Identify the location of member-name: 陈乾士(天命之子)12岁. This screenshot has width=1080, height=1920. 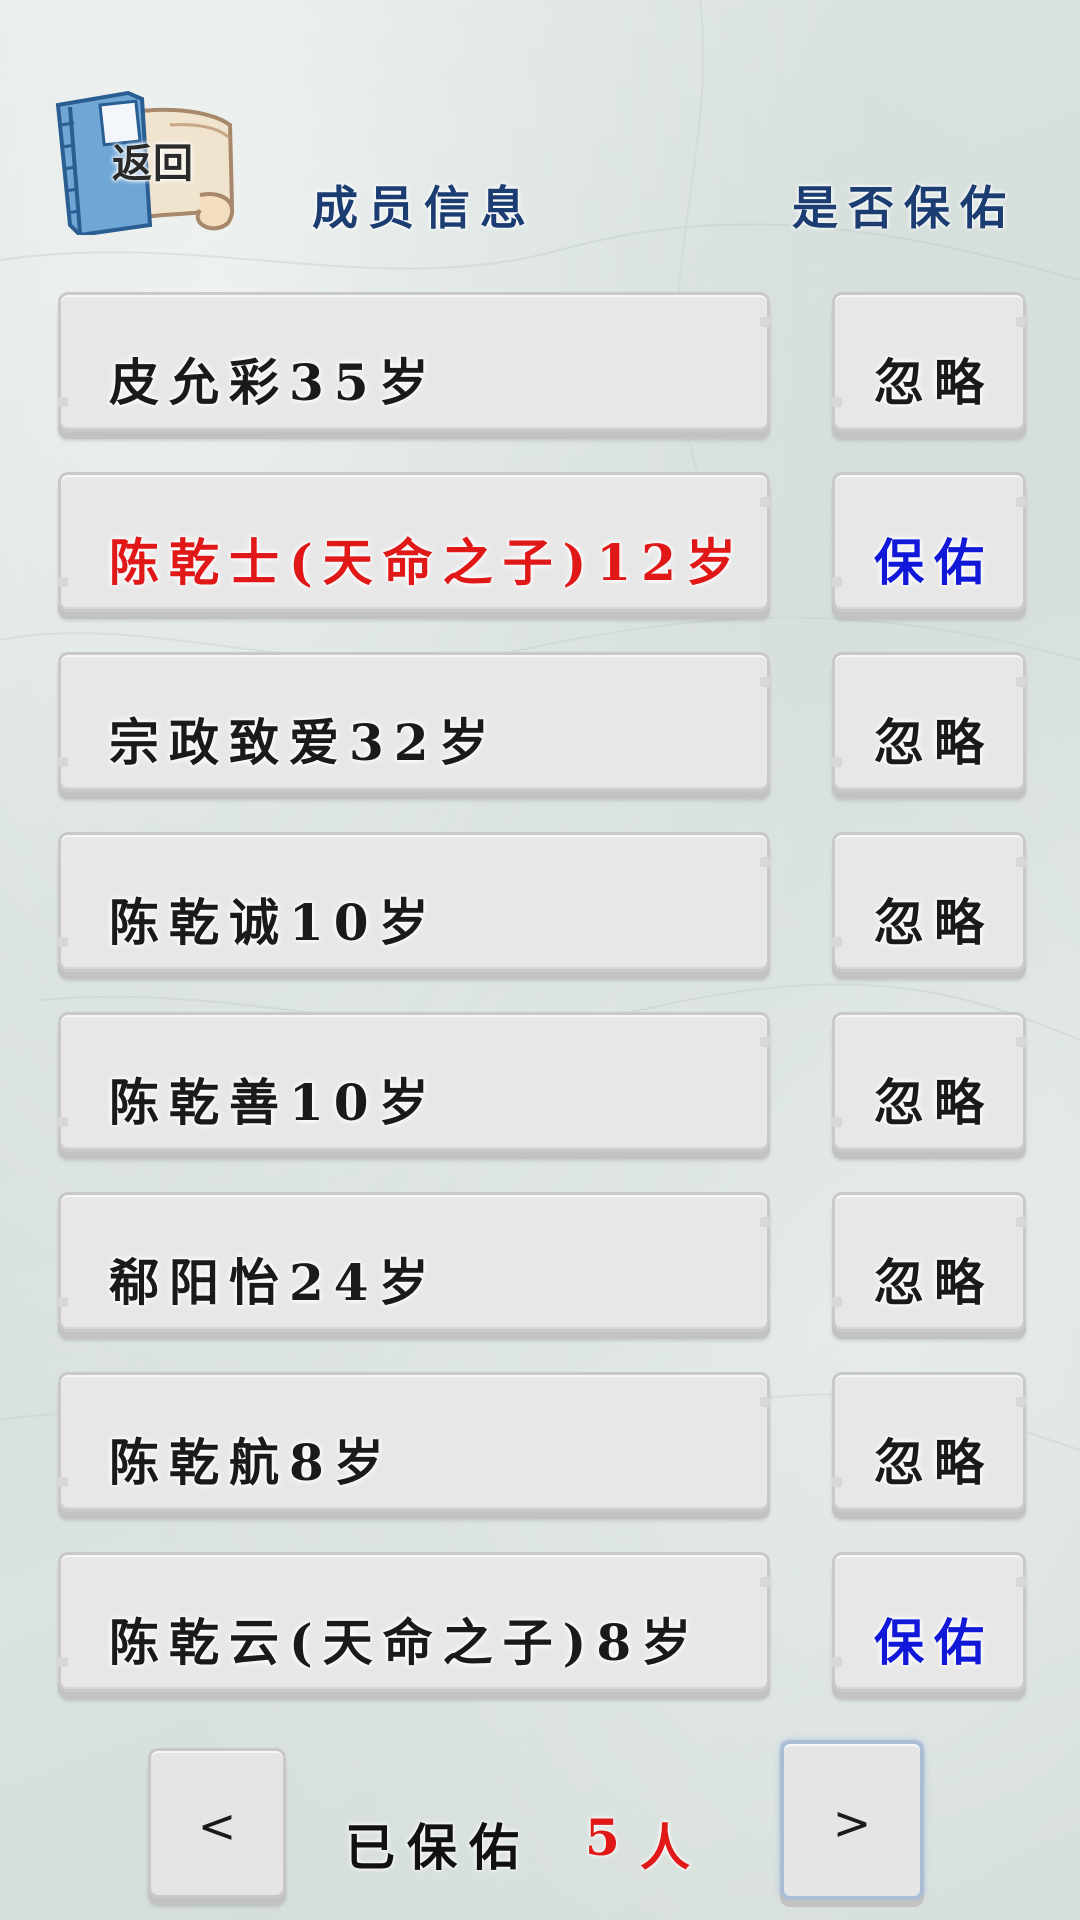
(427, 562).